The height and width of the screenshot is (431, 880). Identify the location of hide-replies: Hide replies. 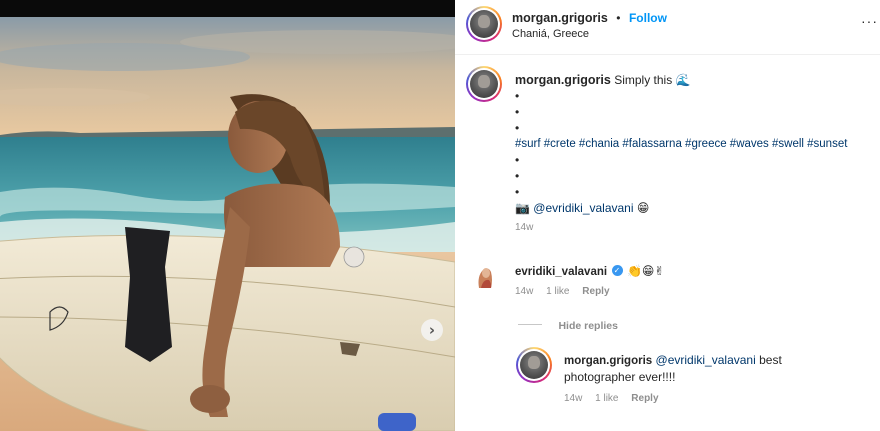
(568, 325).